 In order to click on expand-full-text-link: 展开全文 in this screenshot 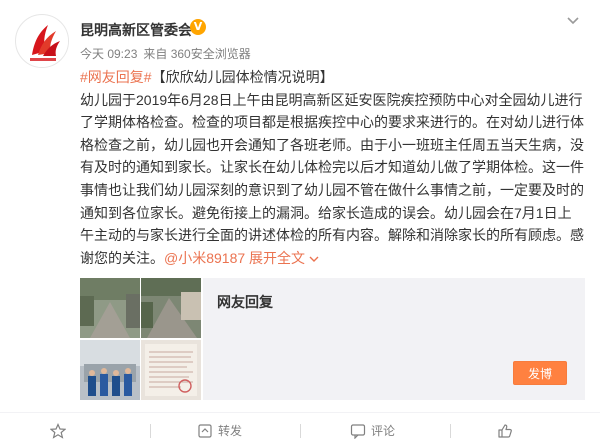, I will do `click(284, 258)`.